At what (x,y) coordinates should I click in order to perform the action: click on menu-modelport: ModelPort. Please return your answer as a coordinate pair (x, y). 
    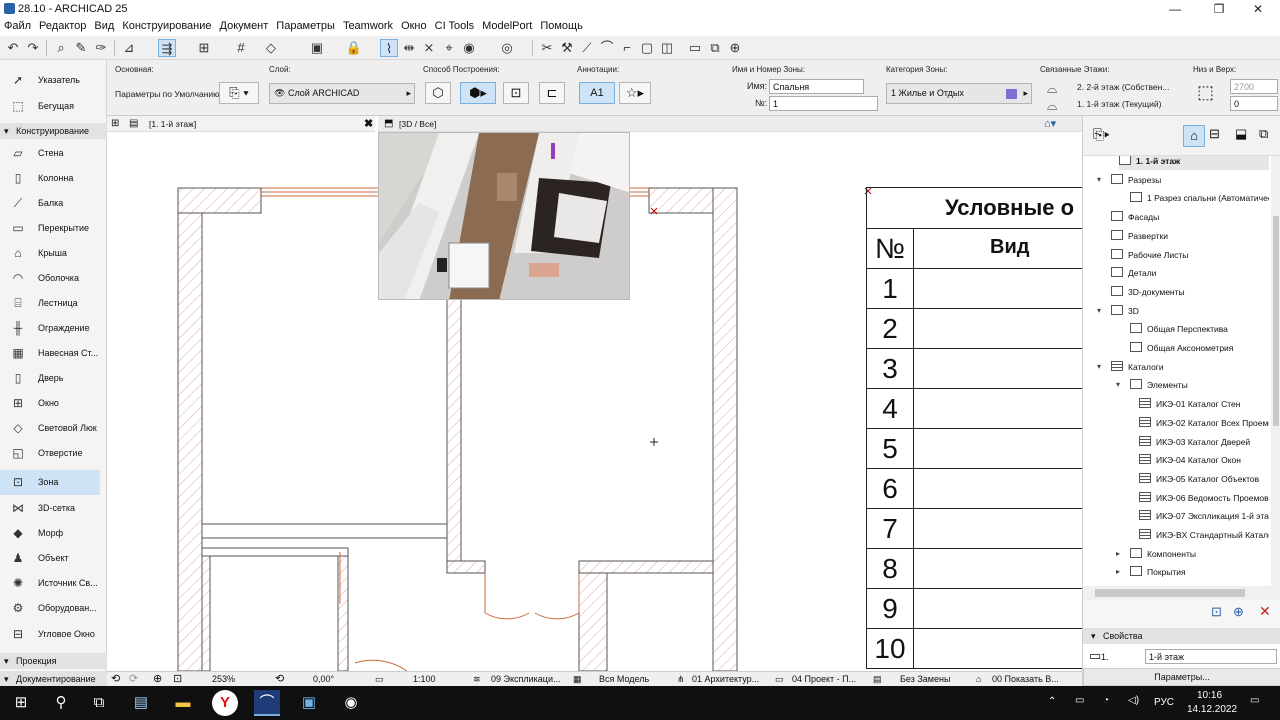
    Looking at the image, I should click on (507, 25).